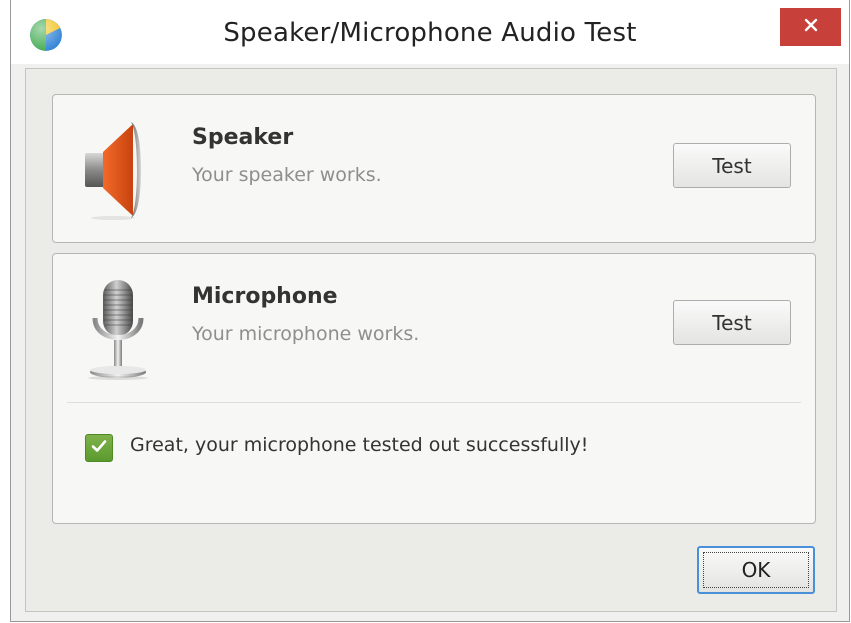 The height and width of the screenshot is (623, 851). Describe the element at coordinates (306, 334) in the screenshot. I see `microphone-status: Your microphone works.` at that location.